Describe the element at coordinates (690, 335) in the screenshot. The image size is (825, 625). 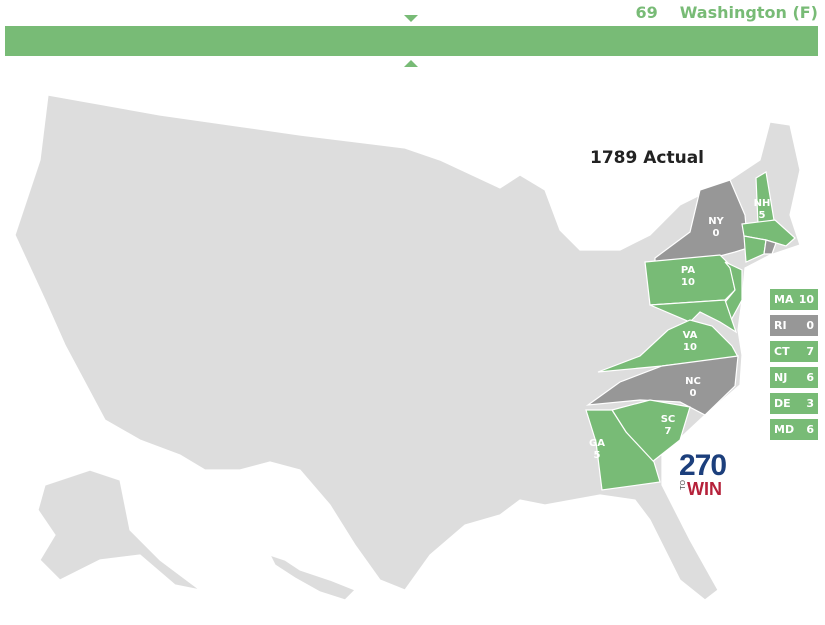
I see `label-va: VA` at that location.